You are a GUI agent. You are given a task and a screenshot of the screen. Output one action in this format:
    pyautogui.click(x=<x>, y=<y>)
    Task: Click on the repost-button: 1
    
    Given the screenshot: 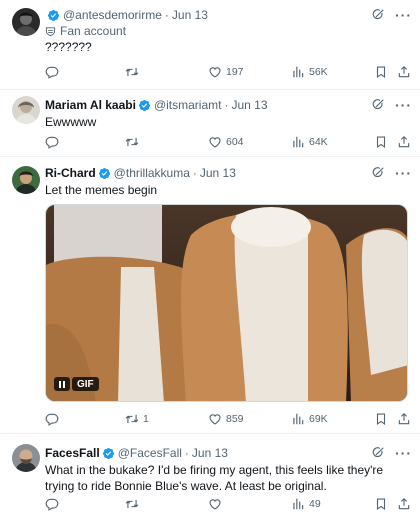 What is the action you would take?
    pyautogui.click(x=137, y=419)
    